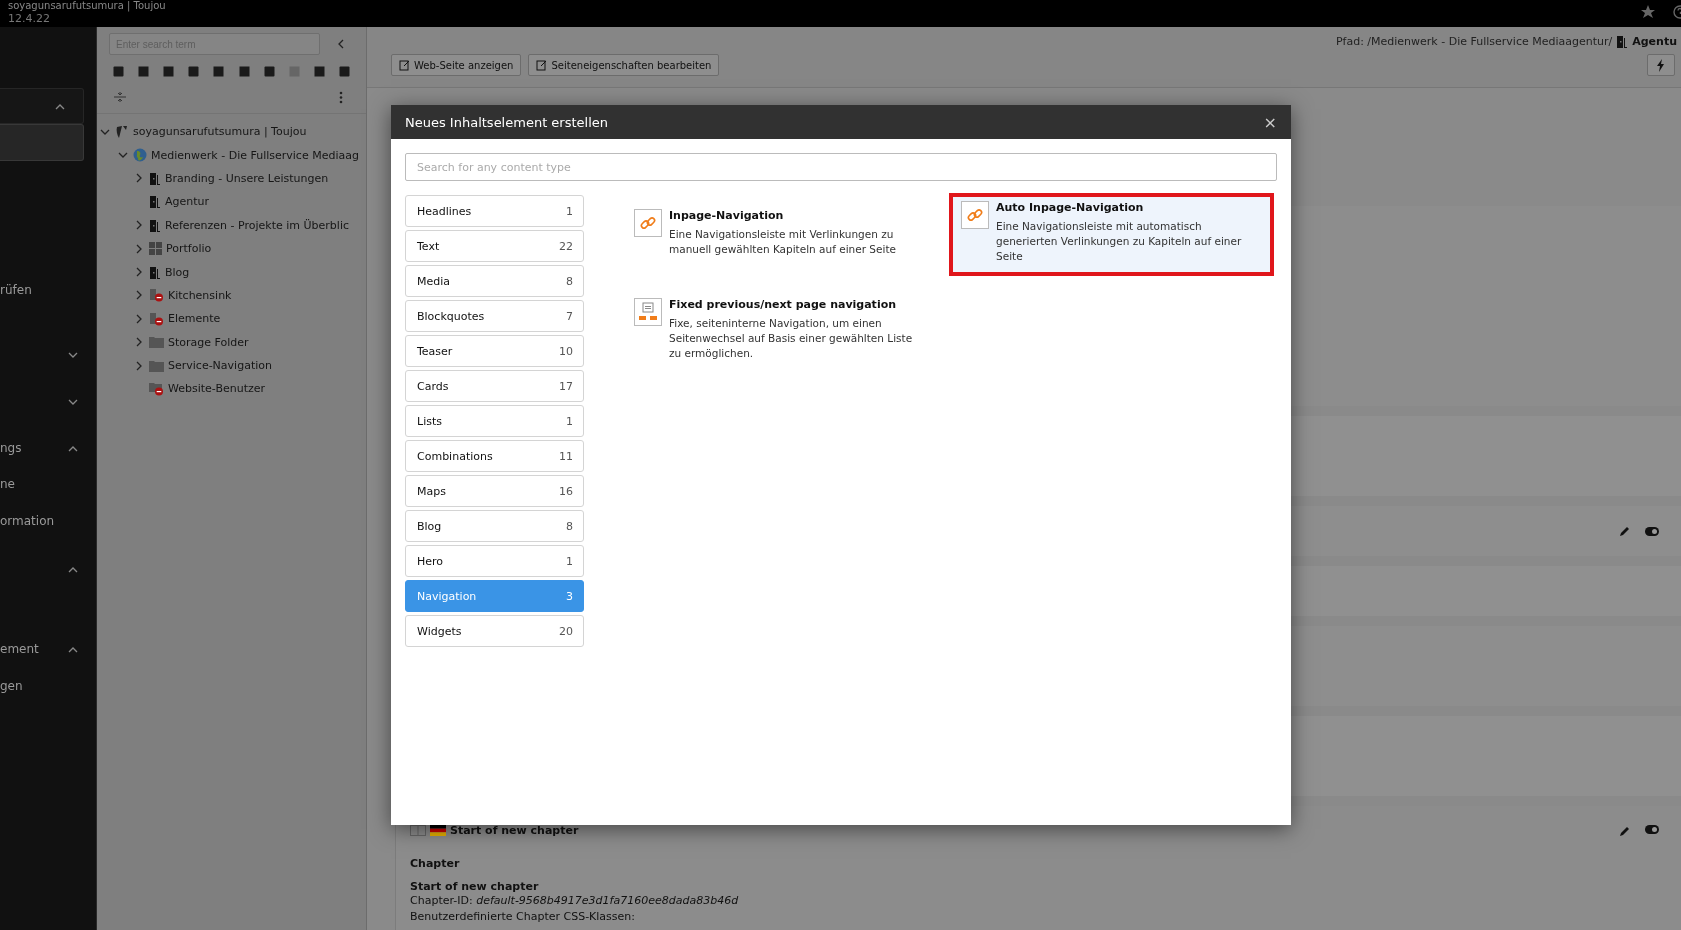  What do you see at coordinates (523, 917) in the screenshot?
I see `chapter-css-classes: Benutzerdefinierte Chapter CSS-Klassen:` at bounding box center [523, 917].